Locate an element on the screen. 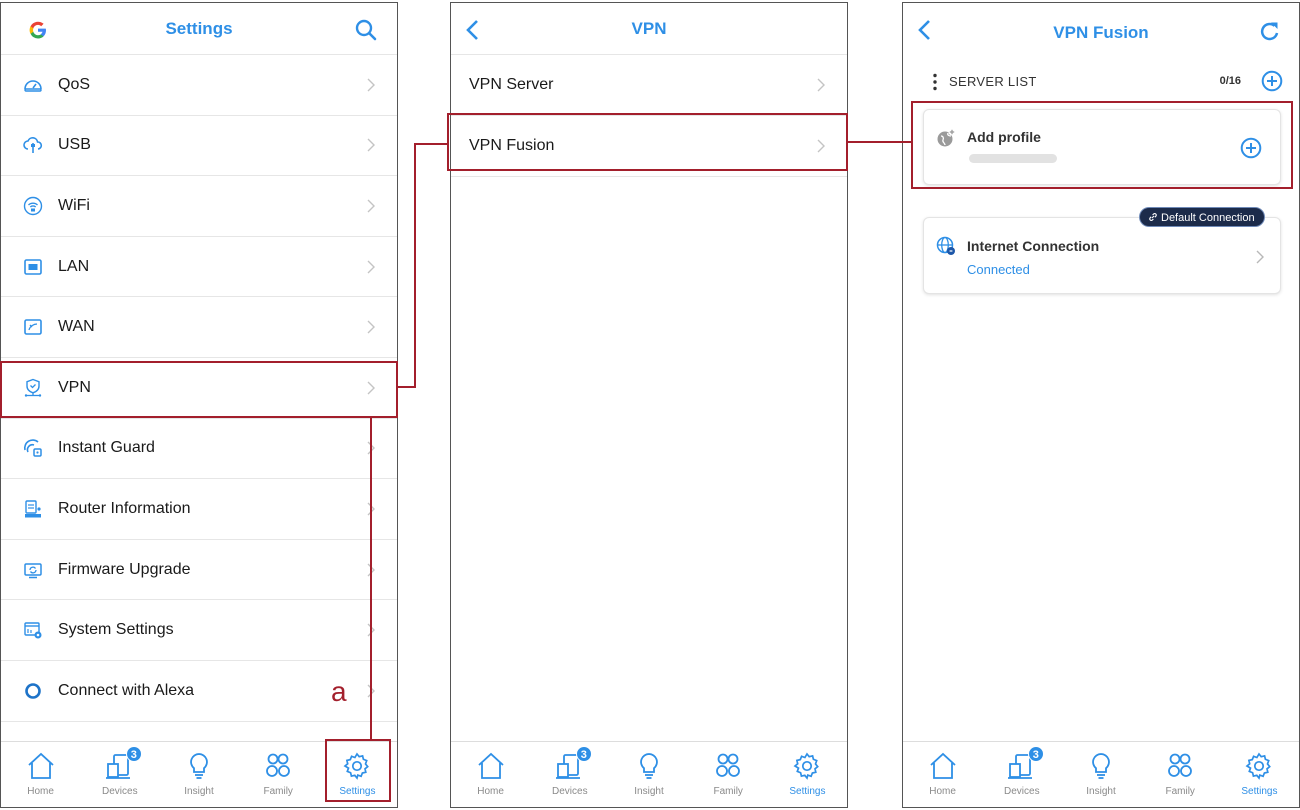 The height and width of the screenshot is (810, 1300). add-profile-highlight is located at coordinates (1102, 145).